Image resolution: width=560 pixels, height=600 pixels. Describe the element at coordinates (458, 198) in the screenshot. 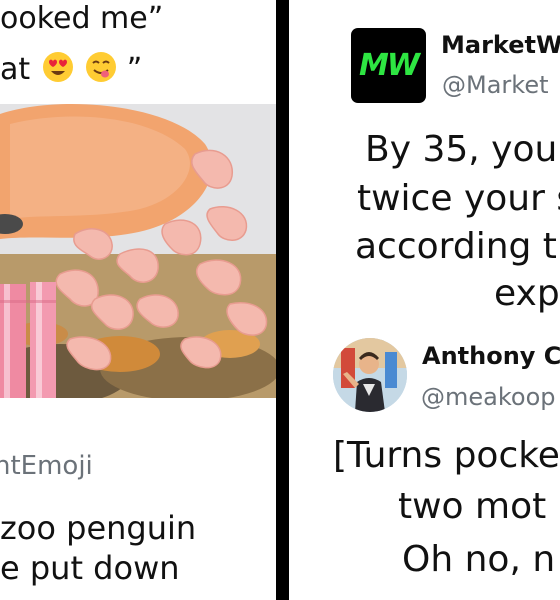

I see `tweet-line: twice your s` at that location.